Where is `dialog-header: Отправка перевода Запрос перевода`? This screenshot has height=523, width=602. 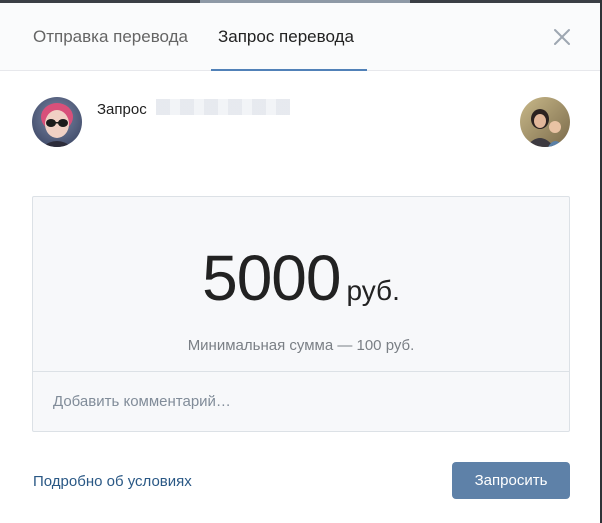
dialog-header: Отправка перевода Запрос перевода is located at coordinates (300, 37).